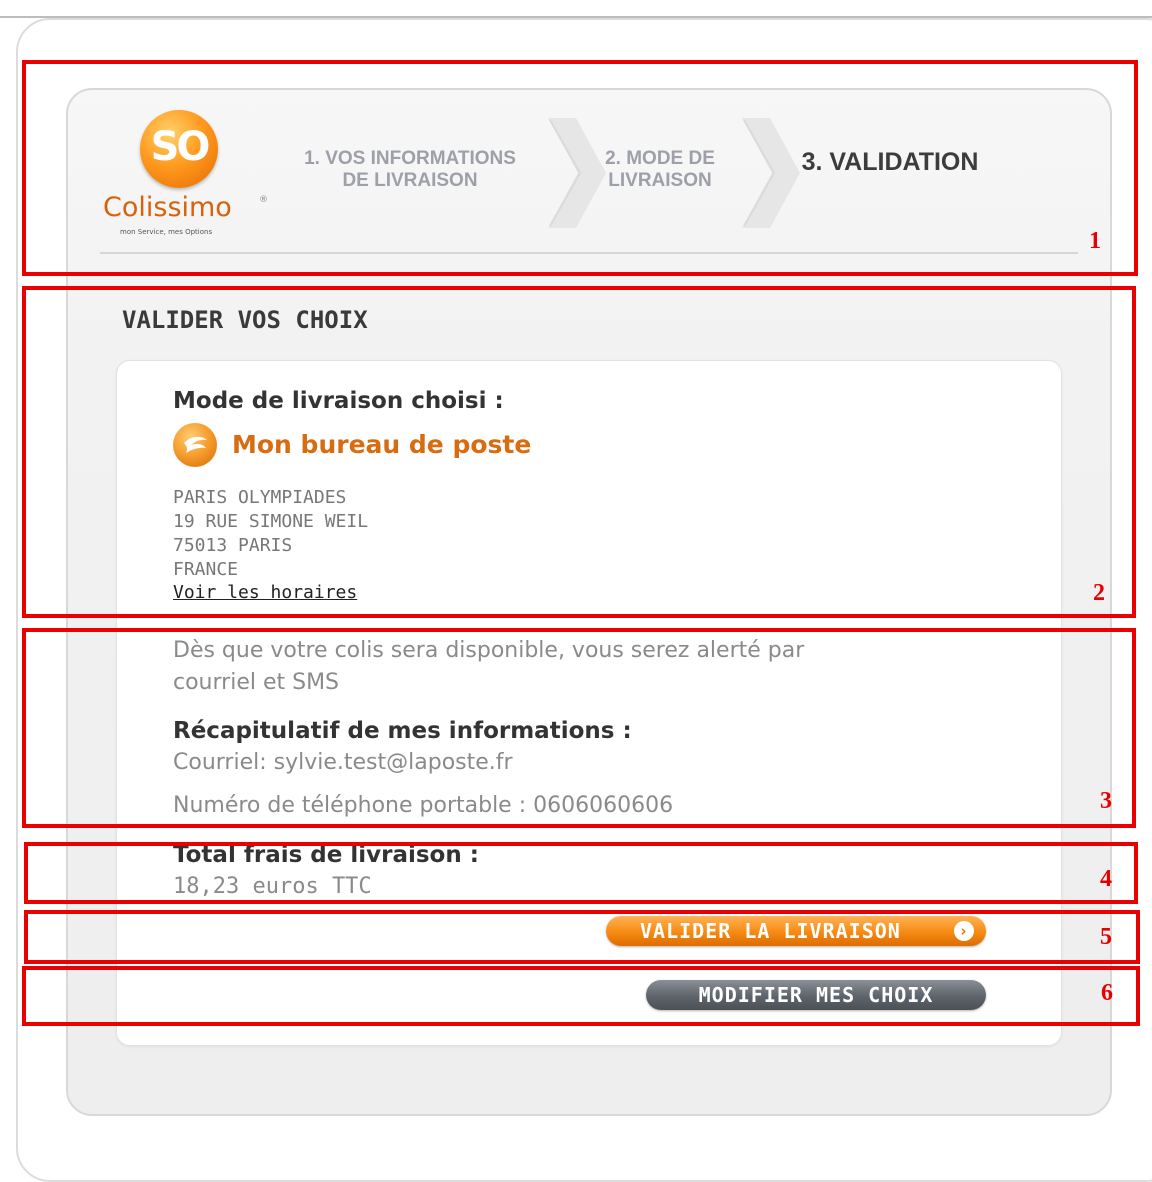  I want to click on annotation-number: 1, so click(1095, 241).